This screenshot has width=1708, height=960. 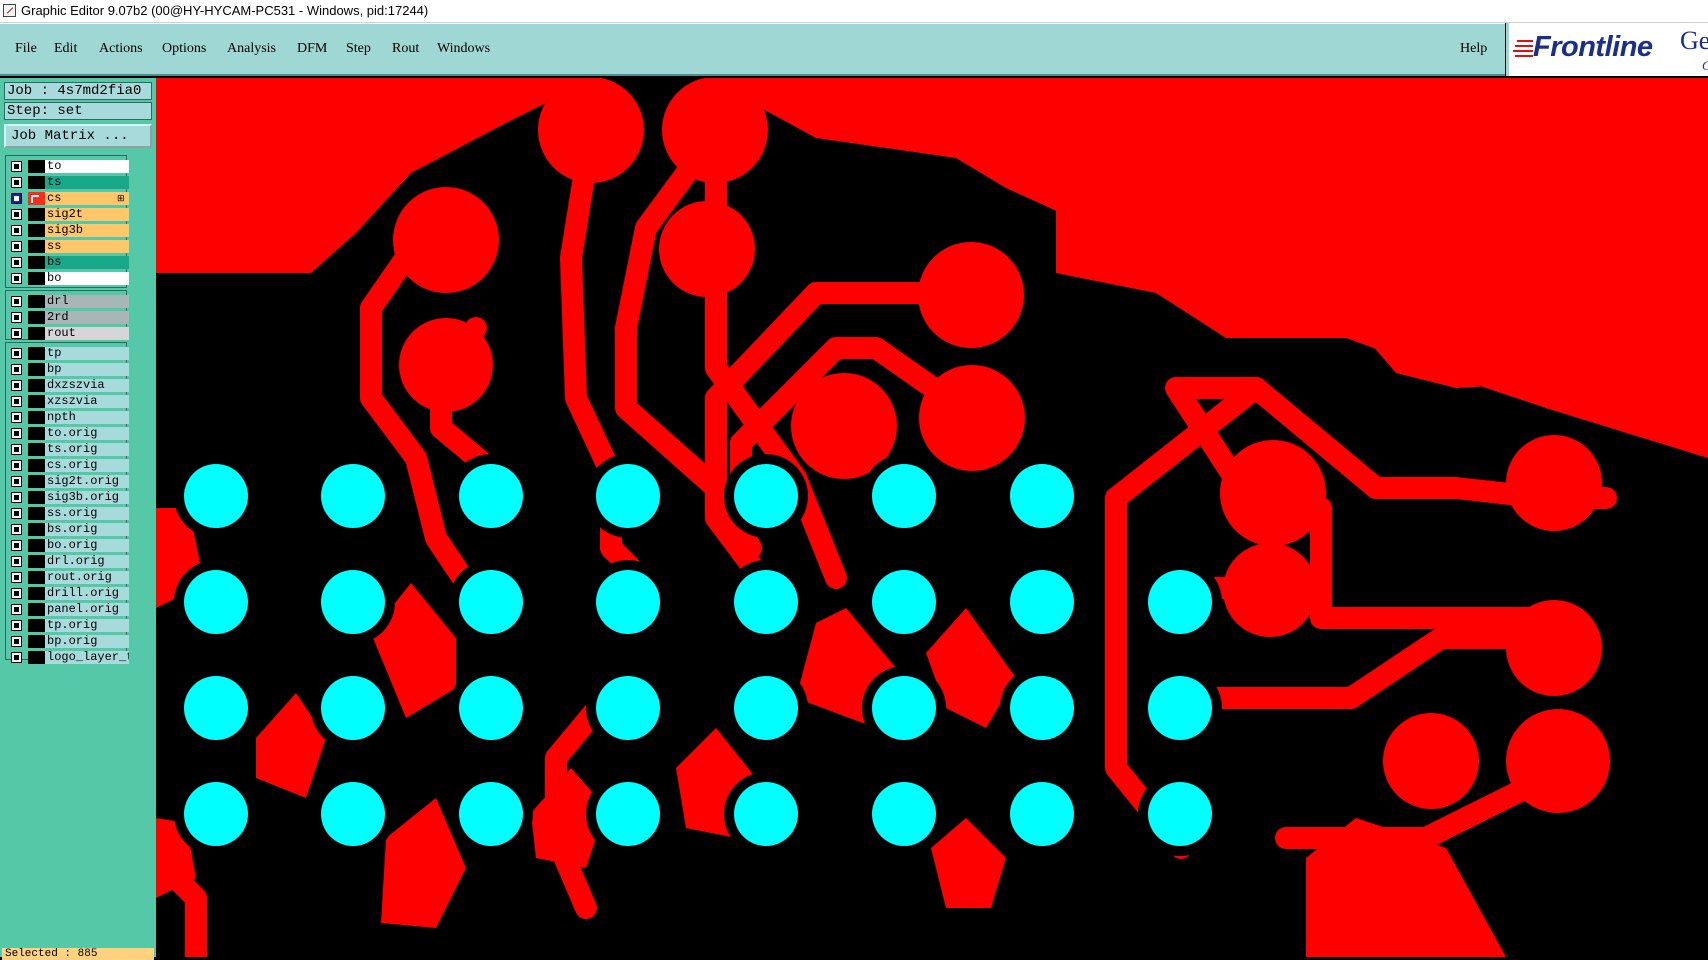 What do you see at coordinates (312, 49) in the screenshot?
I see `menu-dfm: DFM` at bounding box center [312, 49].